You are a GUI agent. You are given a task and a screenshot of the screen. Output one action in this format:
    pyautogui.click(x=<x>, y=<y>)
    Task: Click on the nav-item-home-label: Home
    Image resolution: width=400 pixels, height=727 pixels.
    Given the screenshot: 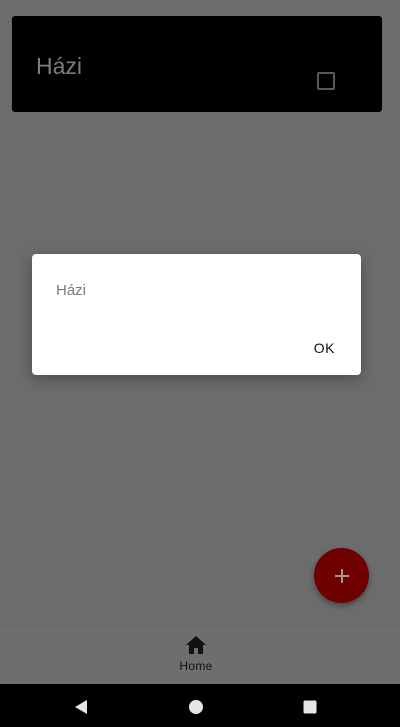 What is the action you would take?
    pyautogui.click(x=196, y=666)
    